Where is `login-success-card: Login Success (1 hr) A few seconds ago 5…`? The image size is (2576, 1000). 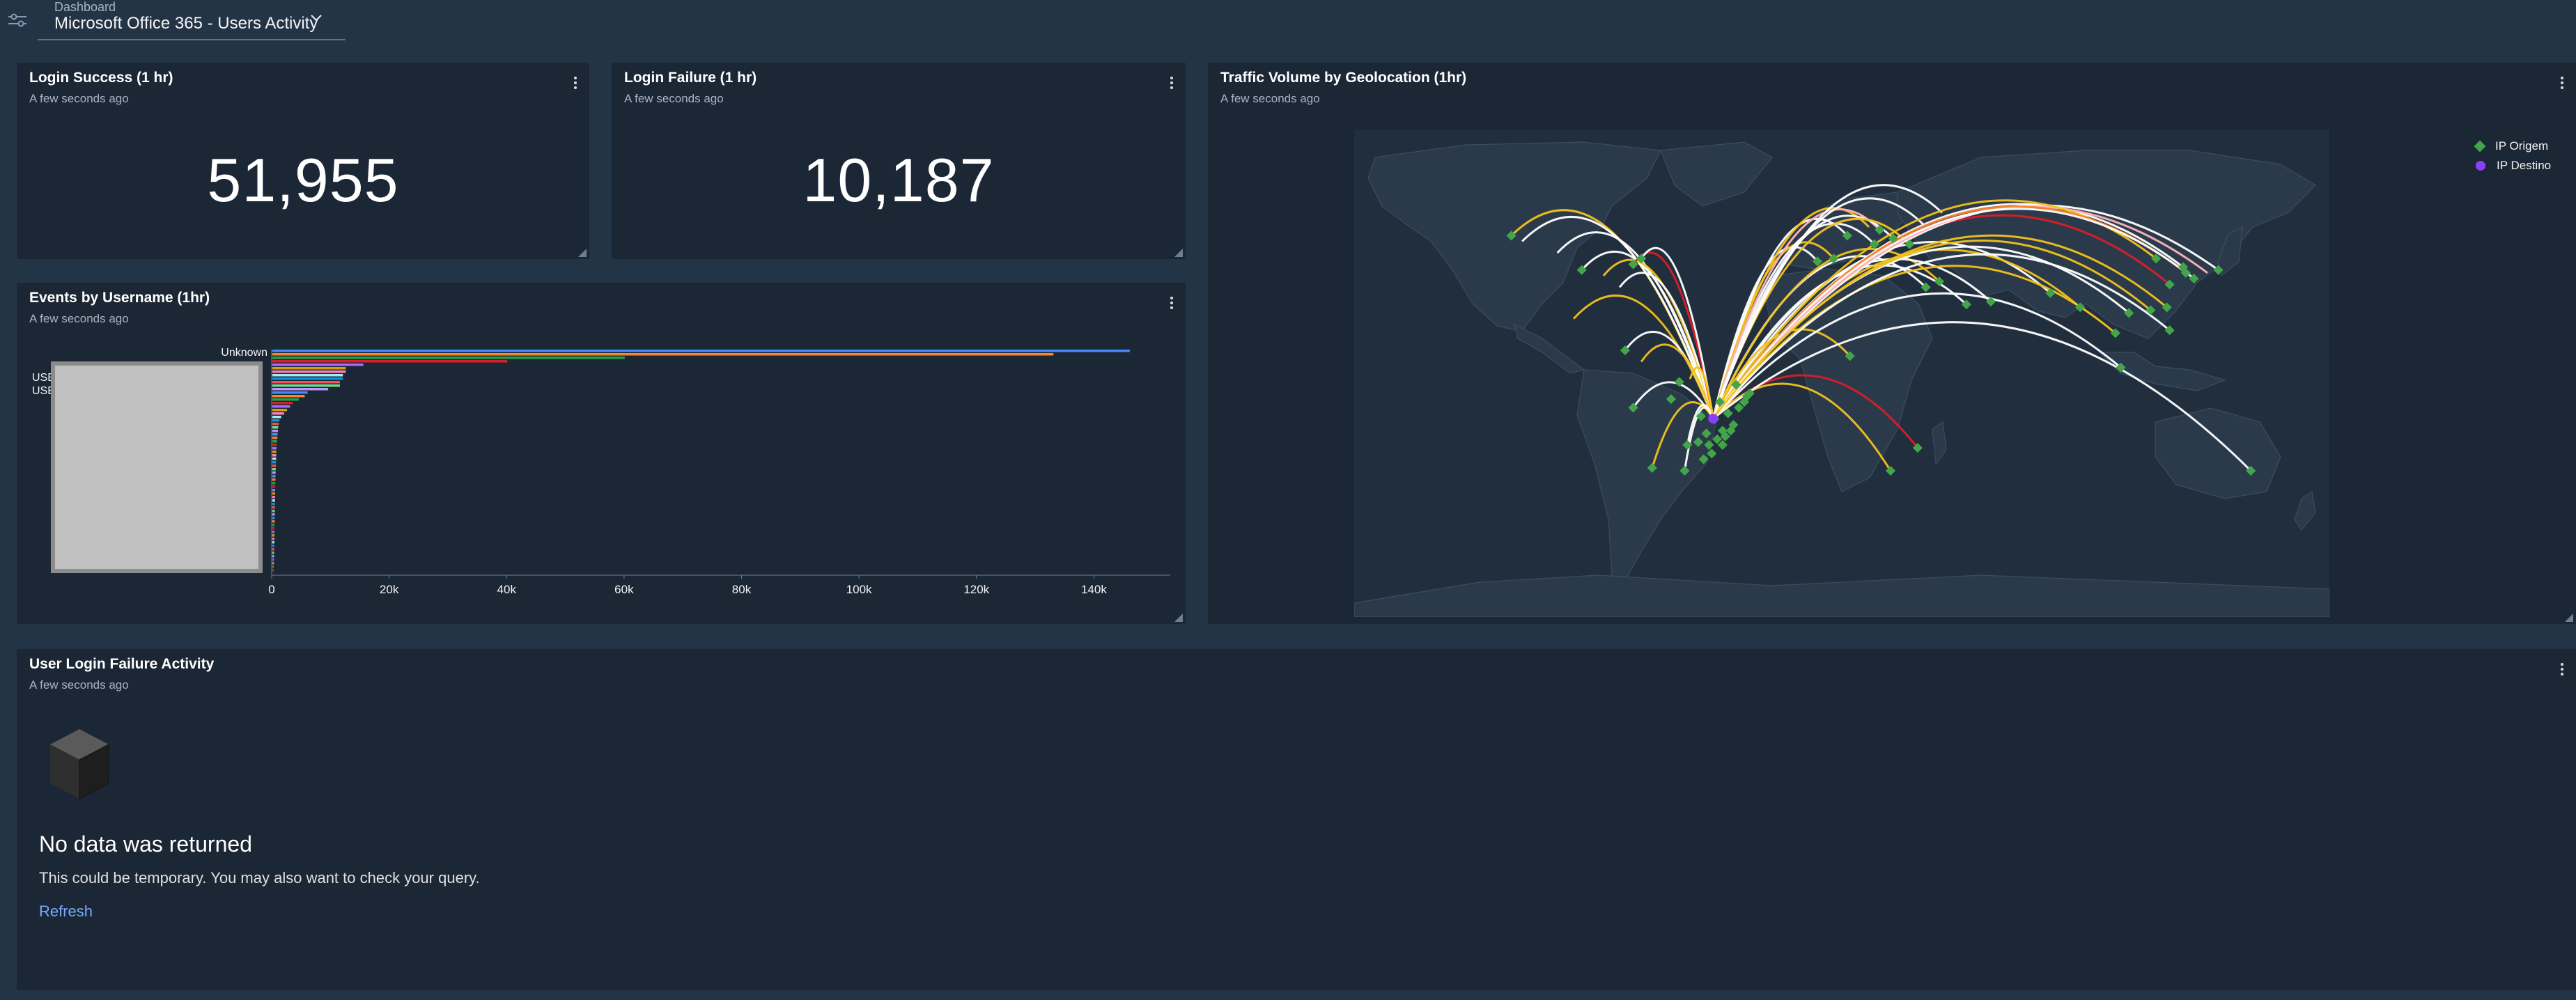 login-success-card: Login Success (1 hr) A few seconds ago 5… is located at coordinates (303, 161).